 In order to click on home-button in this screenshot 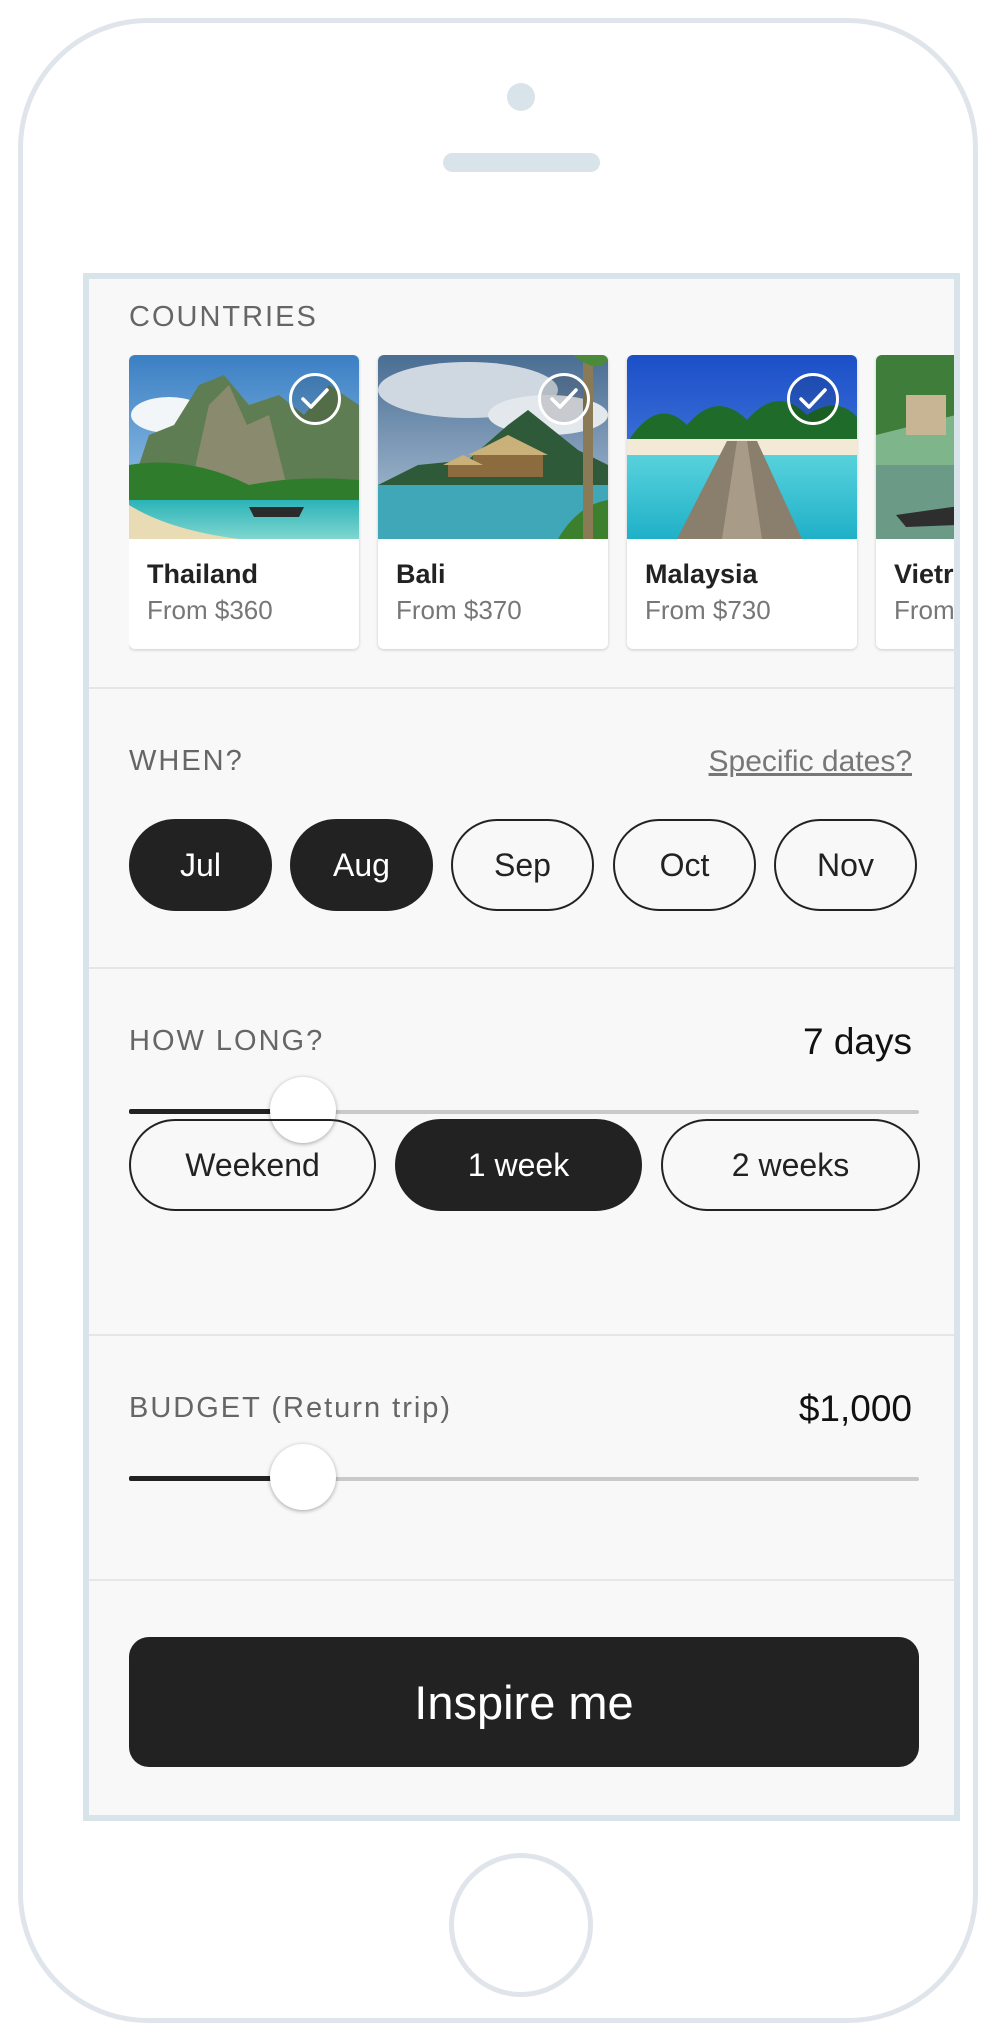, I will do `click(521, 1925)`.